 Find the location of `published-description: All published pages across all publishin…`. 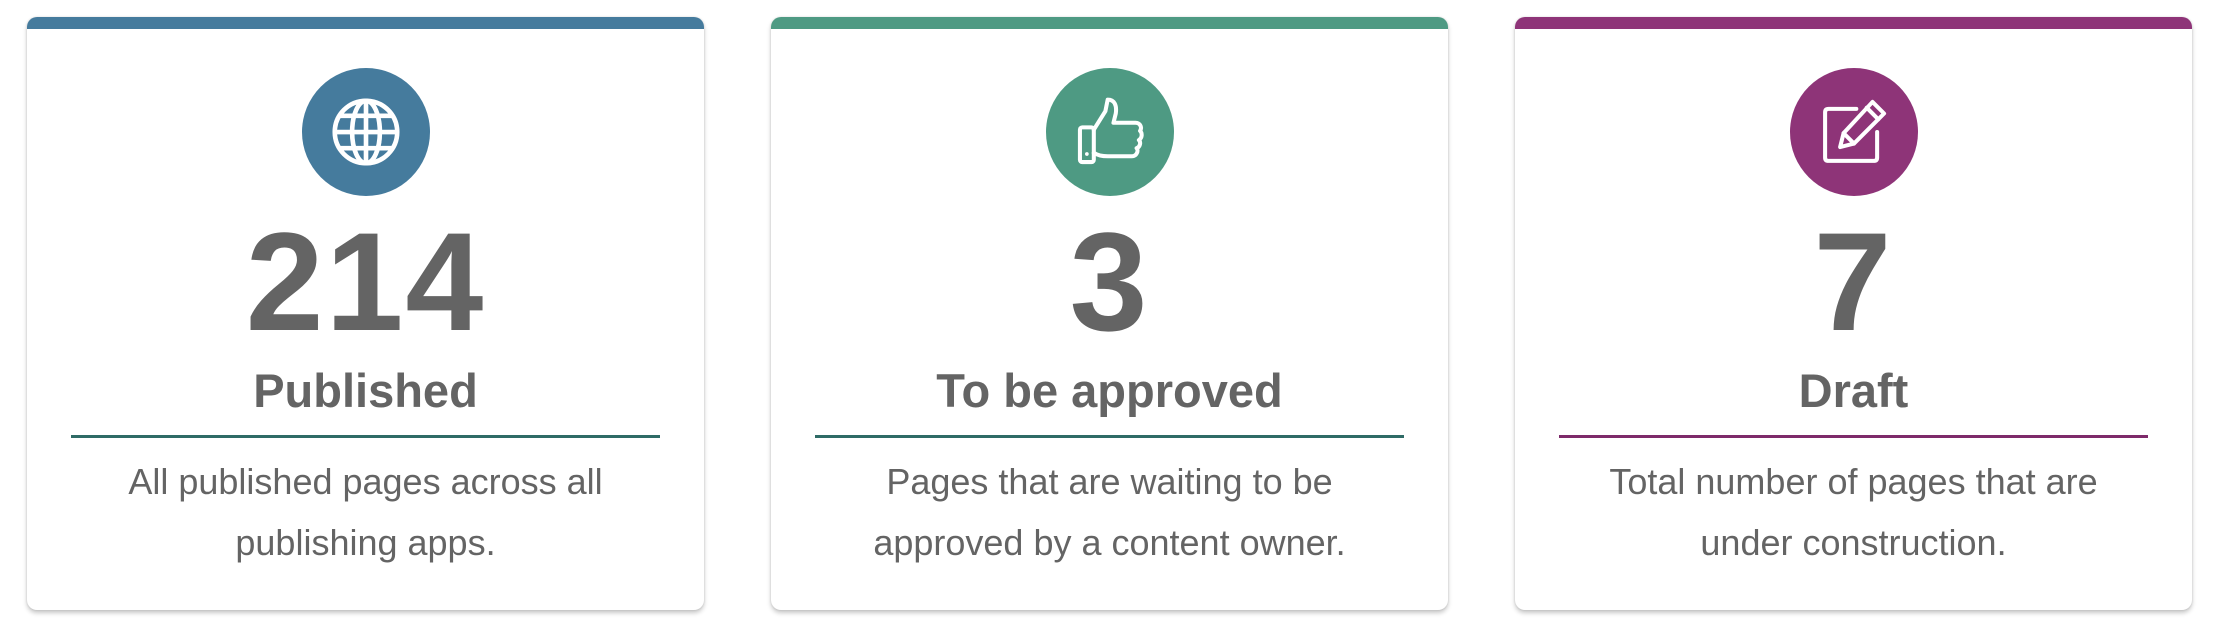

published-description: All published pages across all publishin… is located at coordinates (365, 512).